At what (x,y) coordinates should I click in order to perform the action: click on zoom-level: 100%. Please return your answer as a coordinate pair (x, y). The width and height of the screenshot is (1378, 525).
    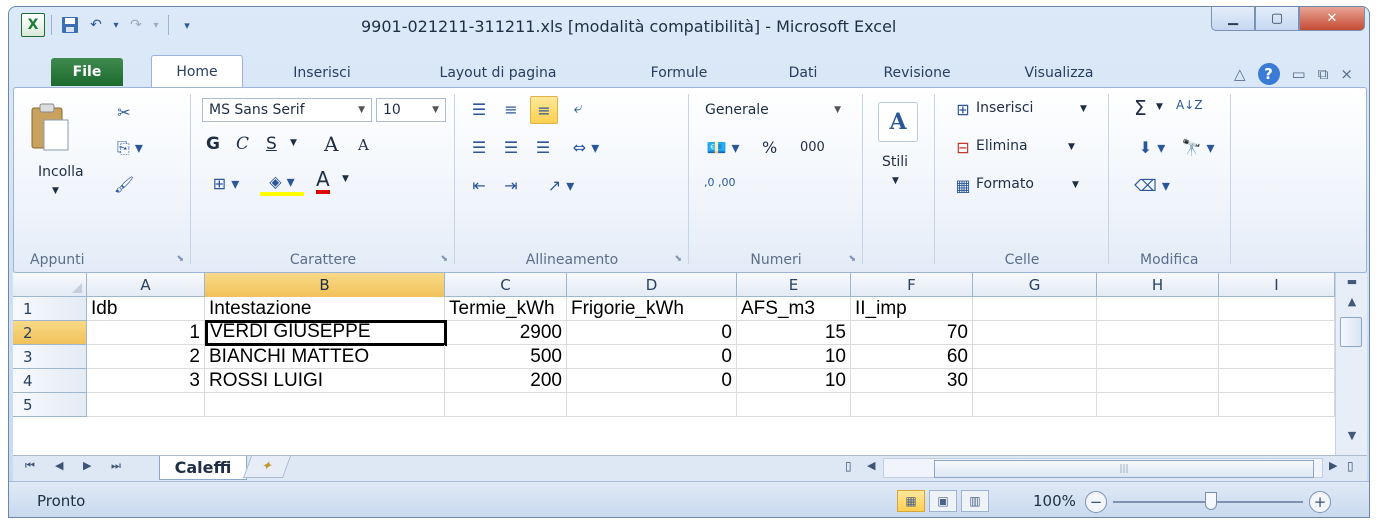
    Looking at the image, I should click on (1054, 501).